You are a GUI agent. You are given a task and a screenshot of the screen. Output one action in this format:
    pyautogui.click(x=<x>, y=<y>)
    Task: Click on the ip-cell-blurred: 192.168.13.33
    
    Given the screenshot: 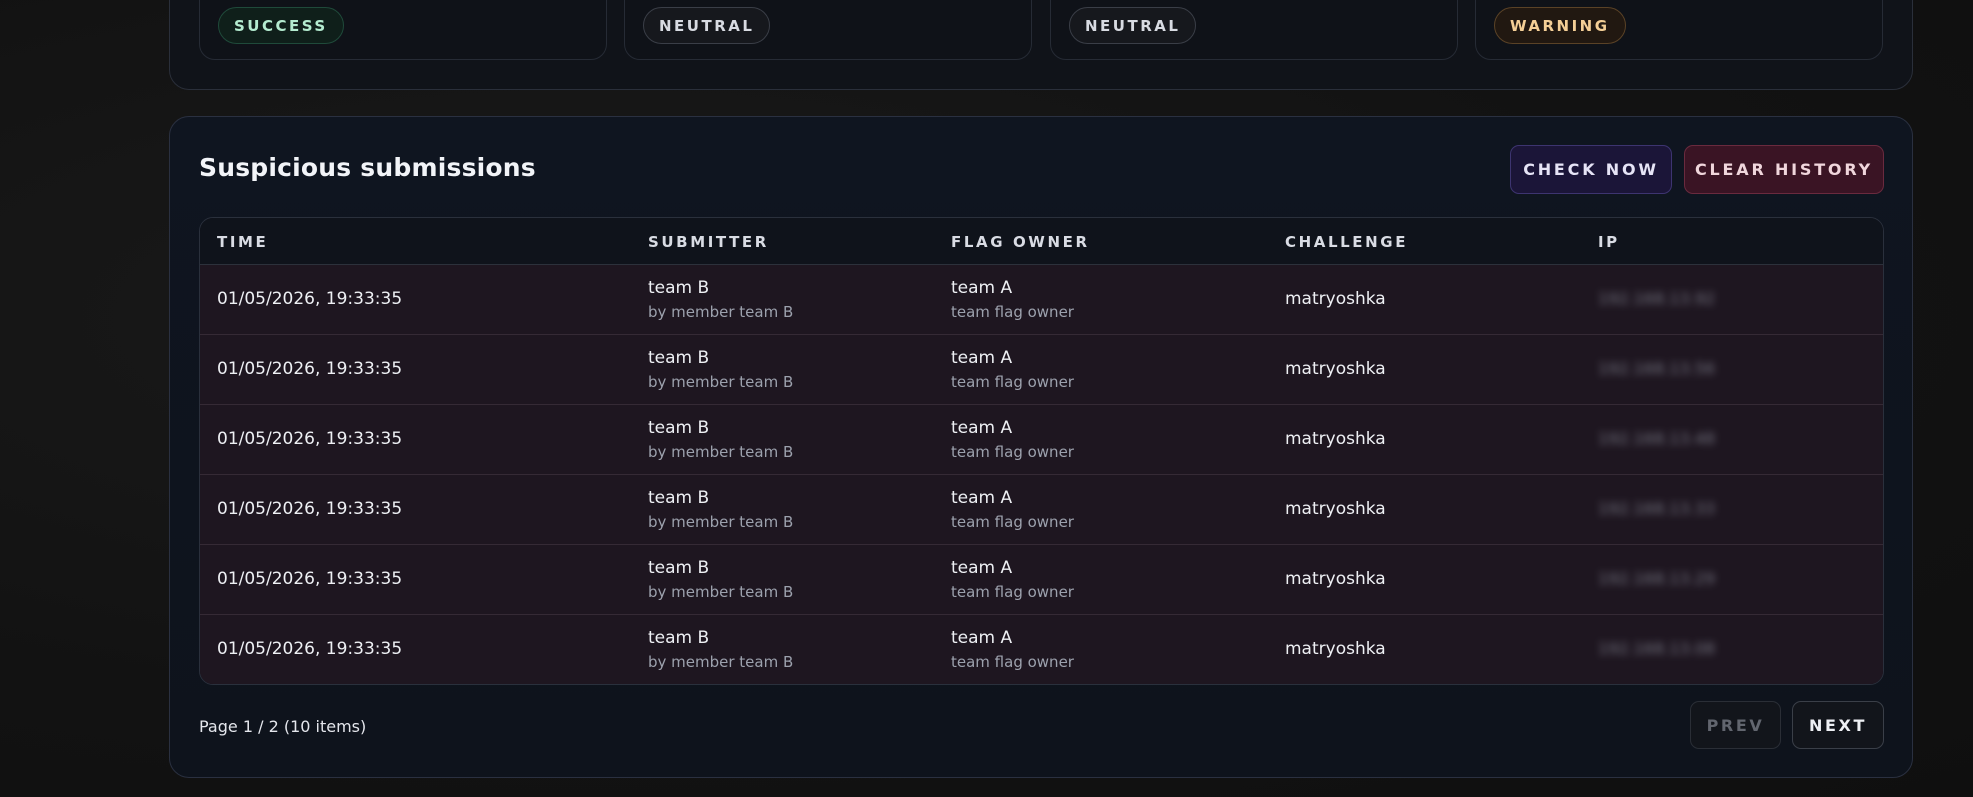 What is the action you would take?
    pyautogui.click(x=1657, y=508)
    